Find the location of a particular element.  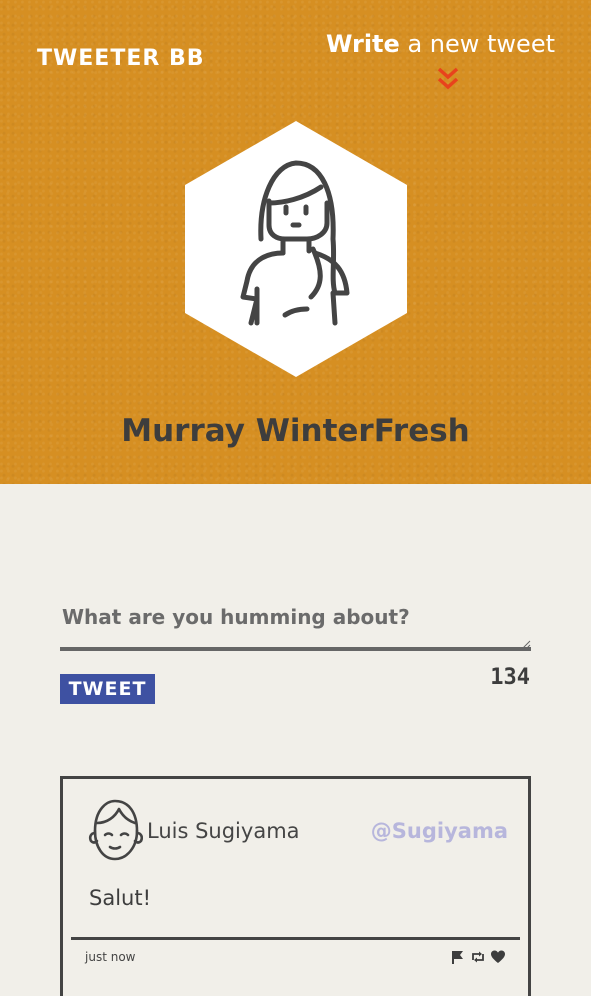

tweet-button: TWEET is located at coordinates (107, 689).